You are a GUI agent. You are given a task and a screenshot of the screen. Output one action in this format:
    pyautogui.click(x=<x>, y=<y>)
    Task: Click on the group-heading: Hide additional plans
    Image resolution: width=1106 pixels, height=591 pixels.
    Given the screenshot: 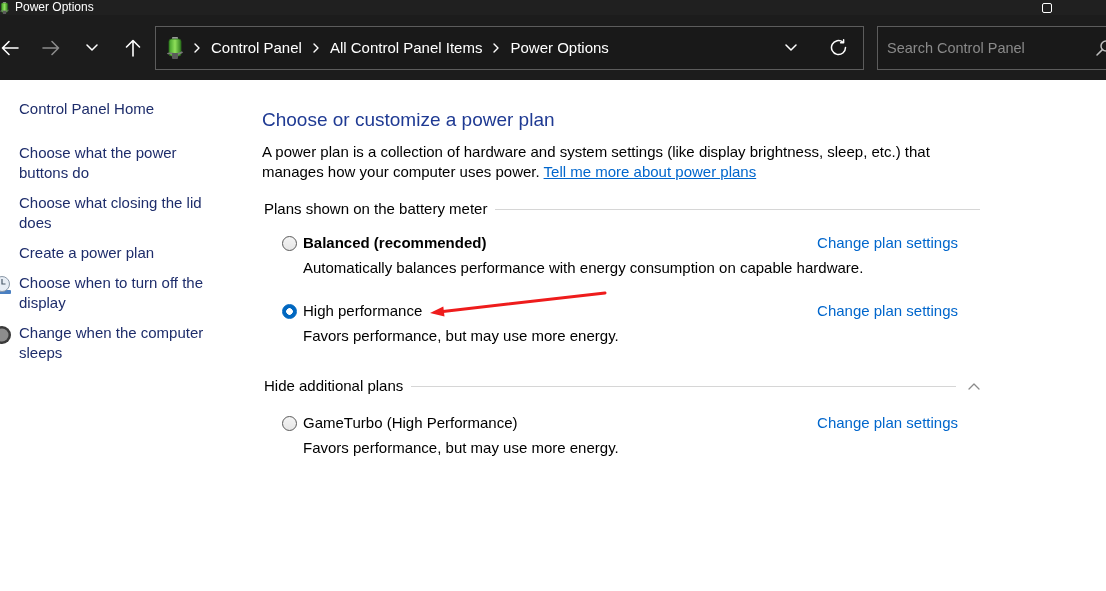 What is the action you would take?
    pyautogui.click(x=334, y=386)
    